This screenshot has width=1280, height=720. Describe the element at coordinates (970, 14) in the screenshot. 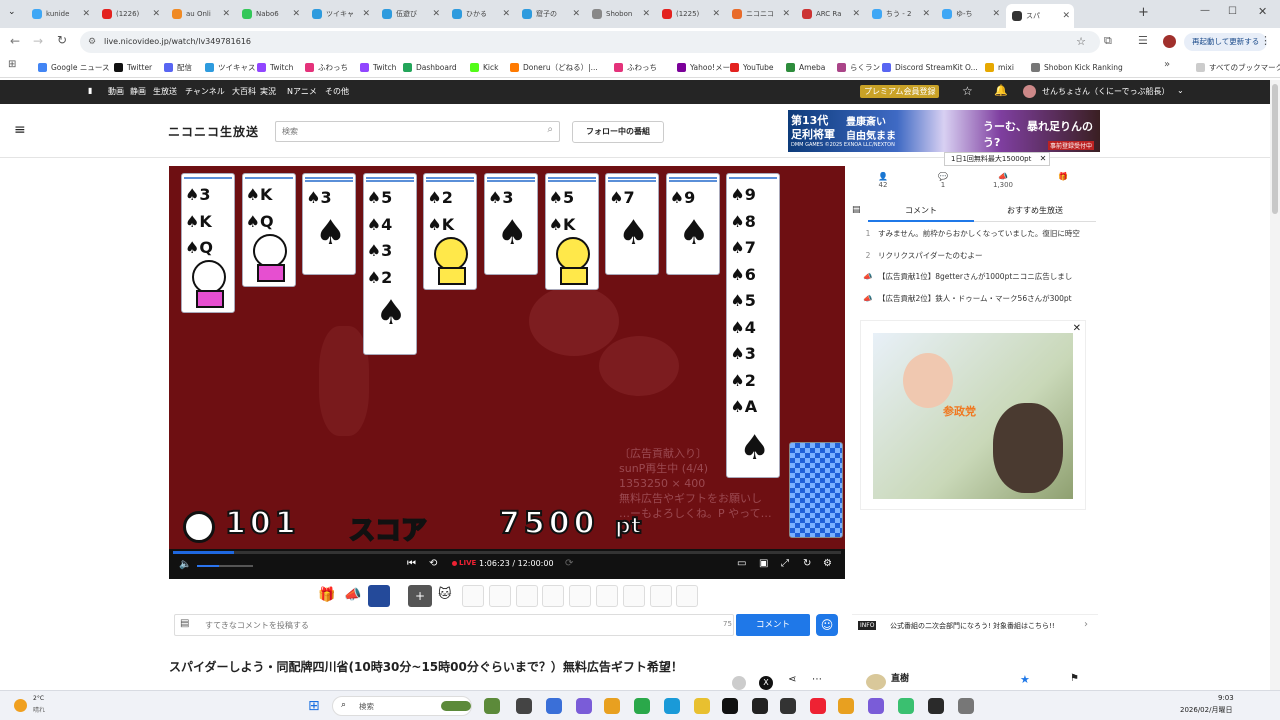

I see `browser-tab: ゆ-ち ✕` at that location.